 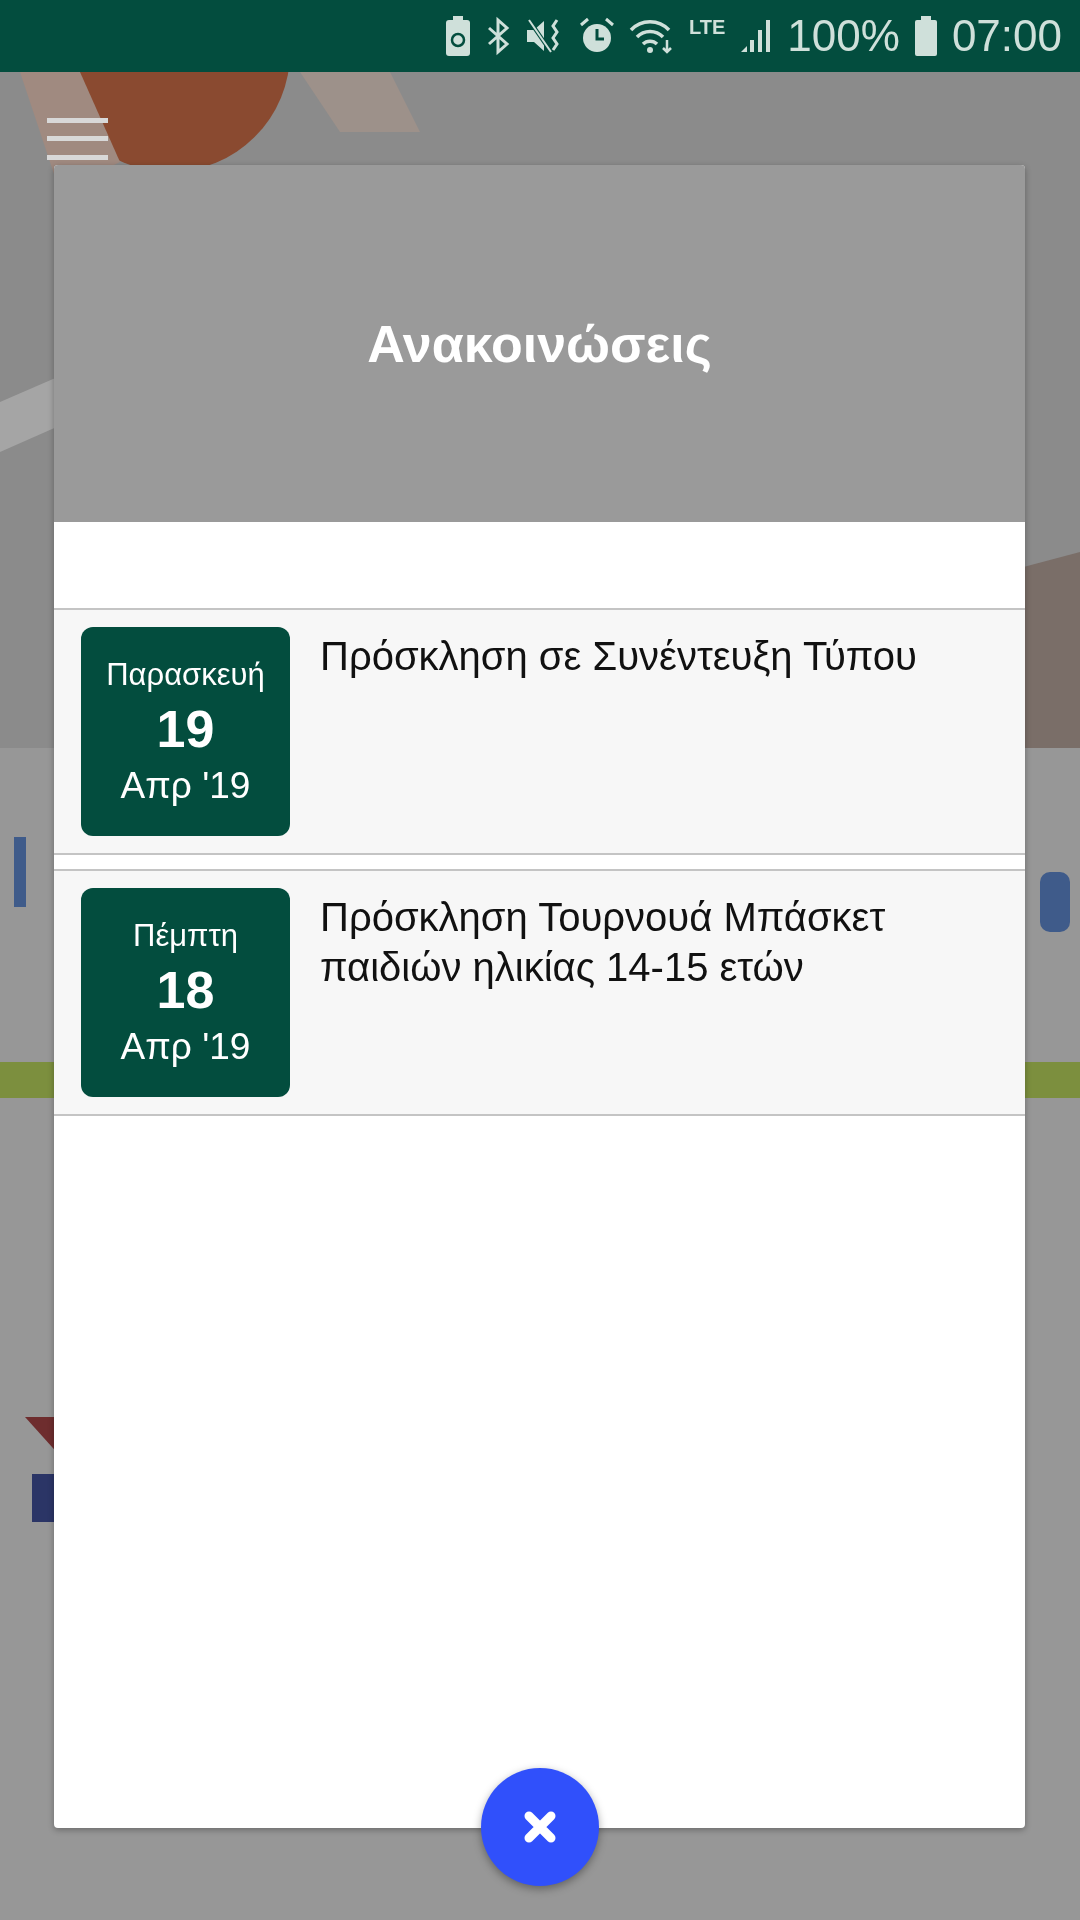 I want to click on weekday: Παρασκευή, so click(x=185, y=674).